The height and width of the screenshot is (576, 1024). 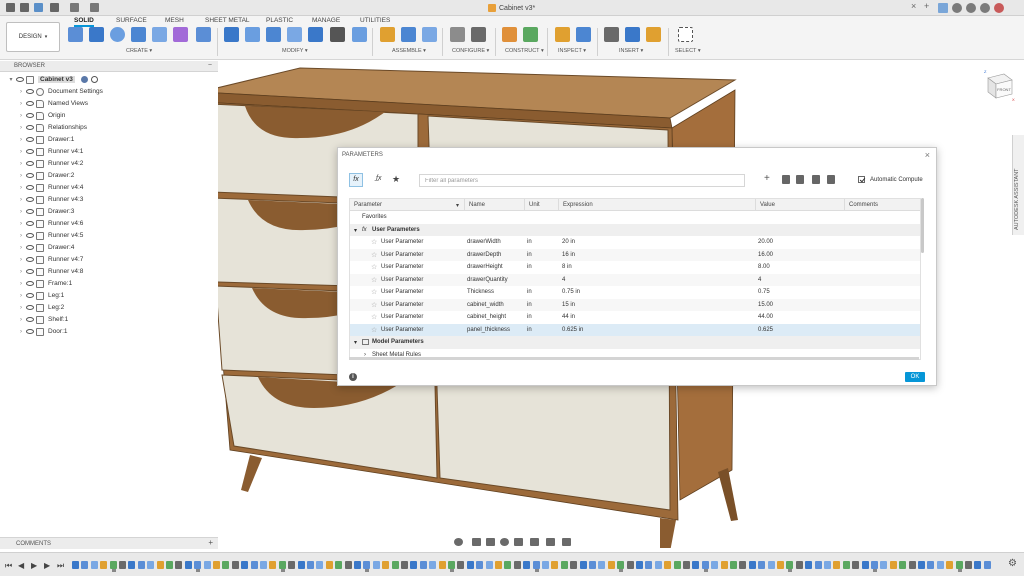 What do you see at coordinates (109, 66) in the screenshot?
I see `browser-header: BROWSER −` at bounding box center [109, 66].